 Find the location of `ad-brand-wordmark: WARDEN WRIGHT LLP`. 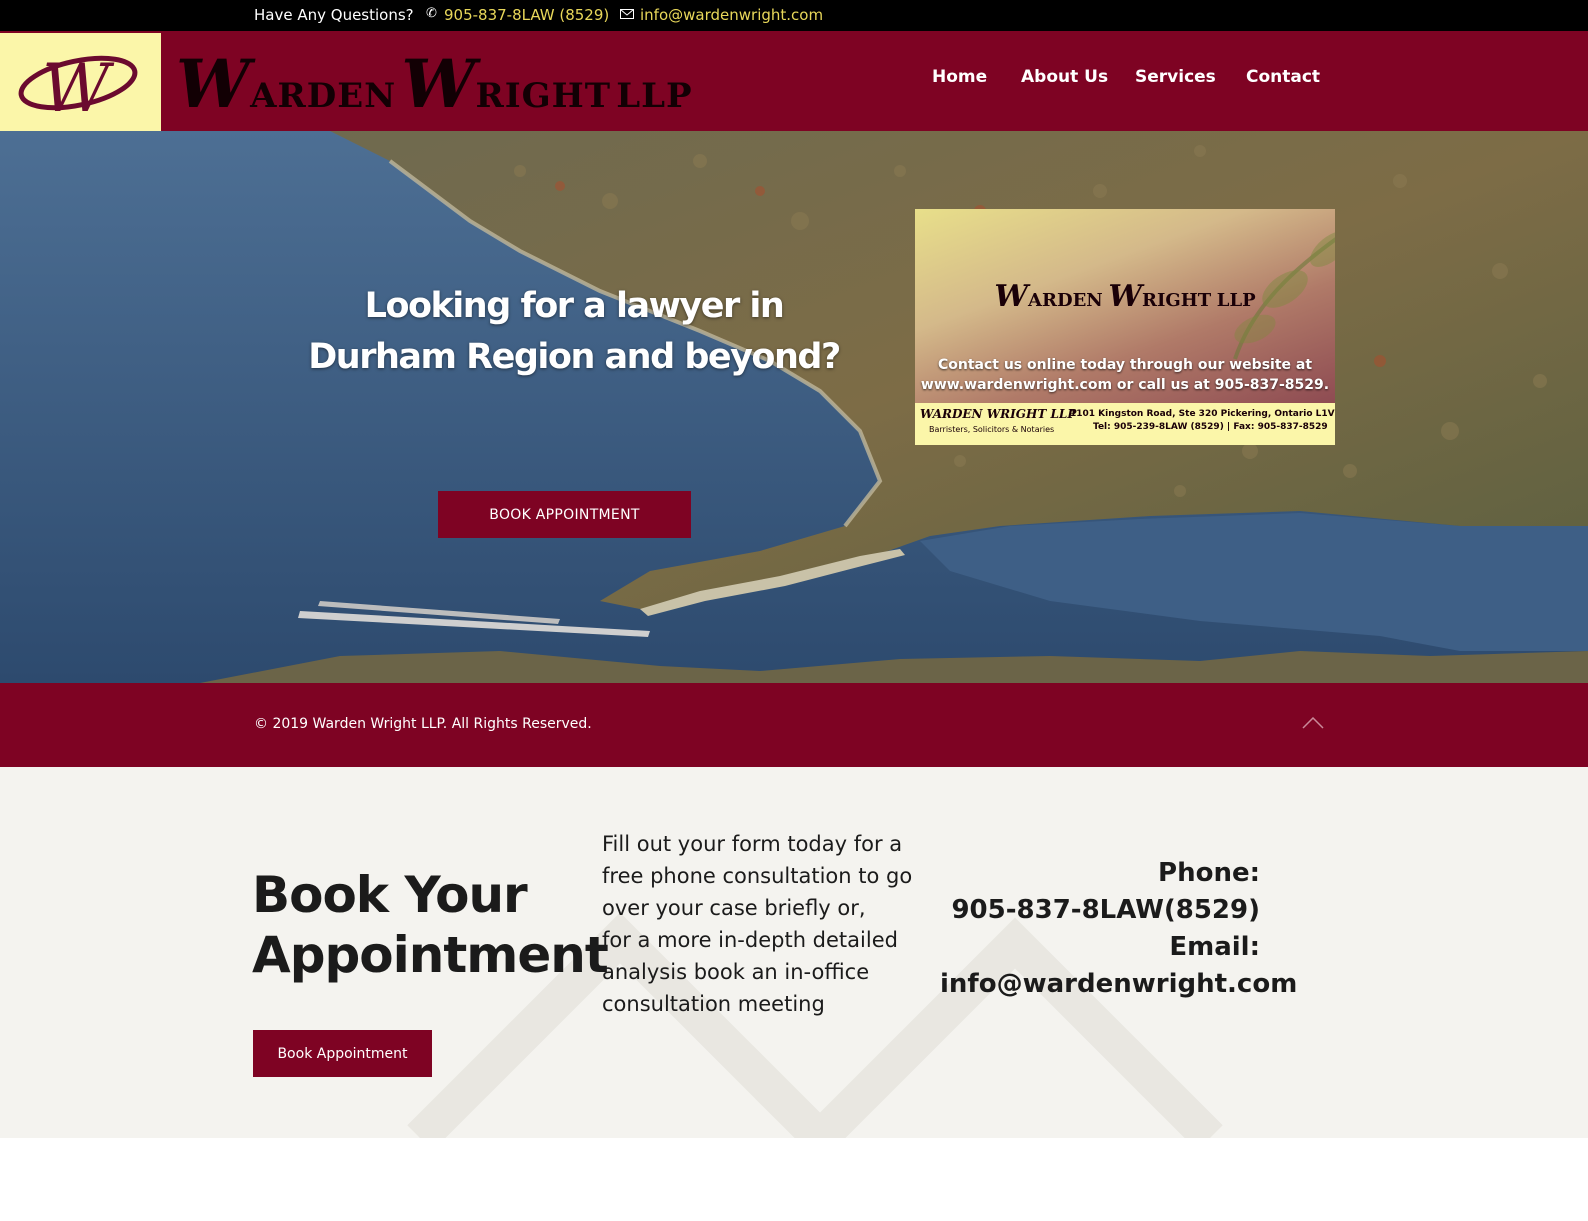

ad-brand-wordmark: WARDEN WRIGHT LLP is located at coordinates (1125, 296).